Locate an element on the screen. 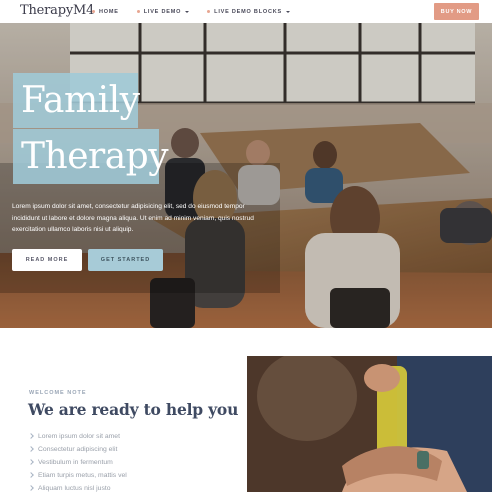 The width and height of the screenshot is (492, 492). nav-label: LIVE DEMO BLOCKS is located at coordinates (248, 11).